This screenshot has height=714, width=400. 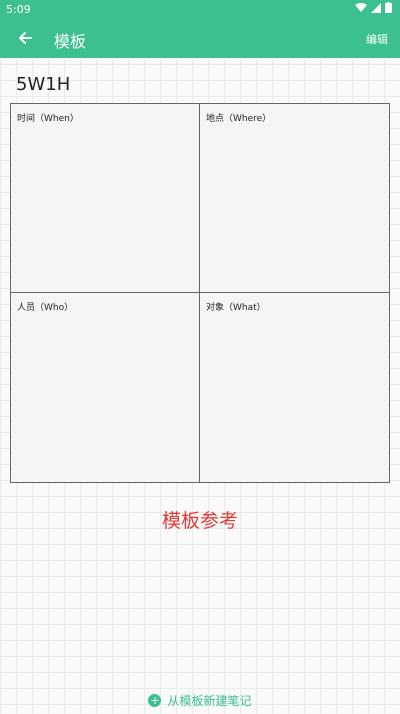 I want to click on page-title: 模板, so click(x=70, y=41).